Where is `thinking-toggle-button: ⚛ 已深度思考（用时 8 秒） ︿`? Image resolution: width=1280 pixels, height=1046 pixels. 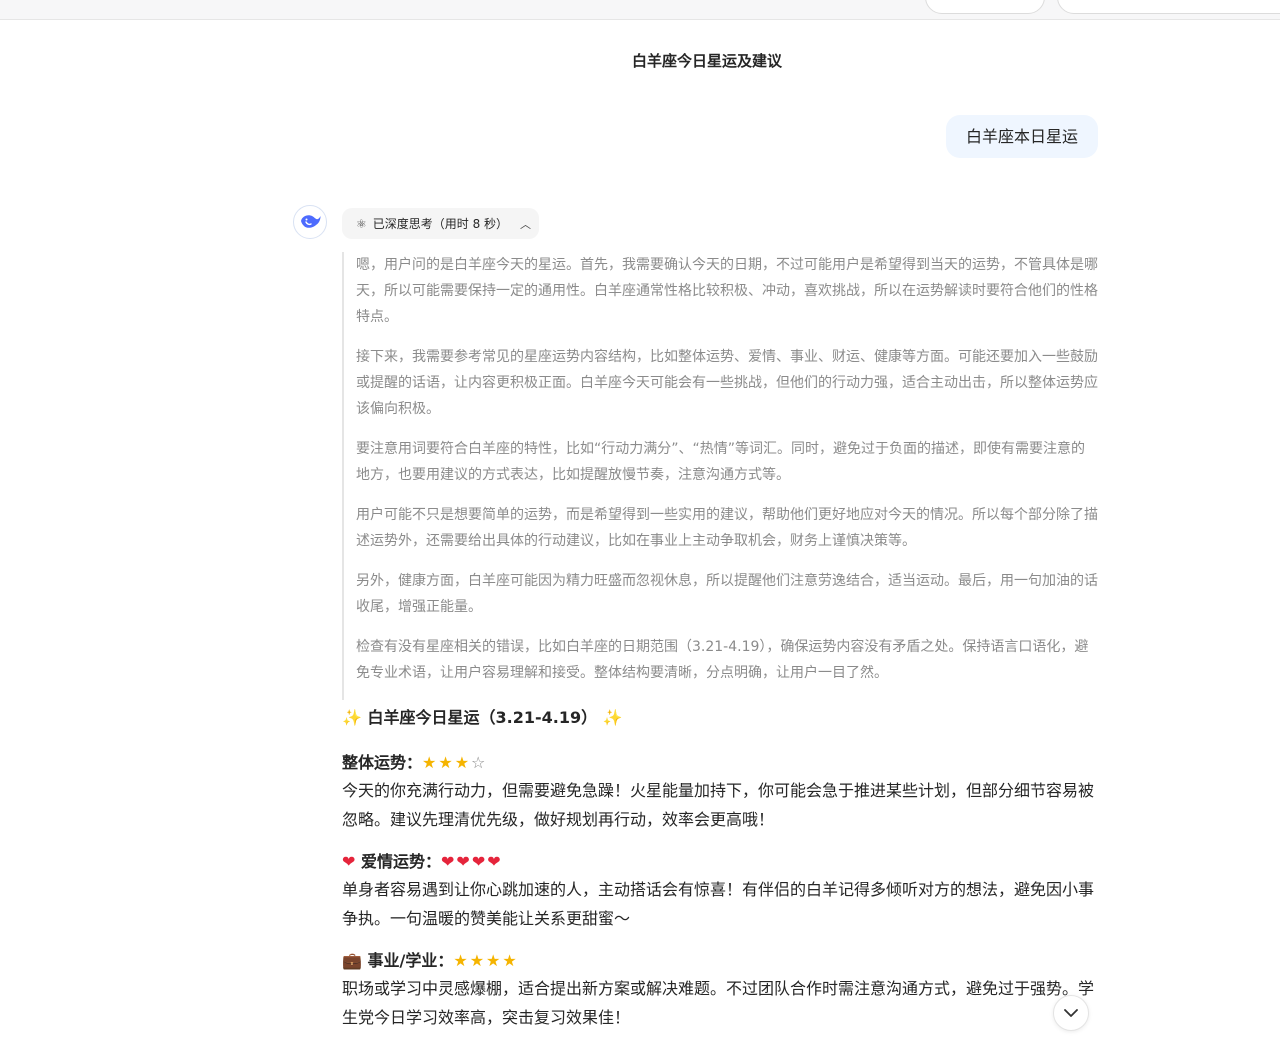
thinking-toggle-button: ⚛ 已深度思考（用时 8 秒） ︿ is located at coordinates (440, 223).